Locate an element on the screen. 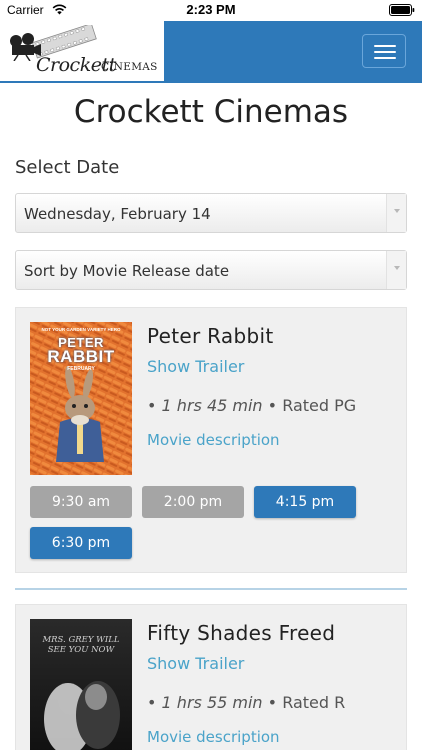 This screenshot has width=422, height=750. site-header: Crockett CINEMAS is located at coordinates (211, 52).